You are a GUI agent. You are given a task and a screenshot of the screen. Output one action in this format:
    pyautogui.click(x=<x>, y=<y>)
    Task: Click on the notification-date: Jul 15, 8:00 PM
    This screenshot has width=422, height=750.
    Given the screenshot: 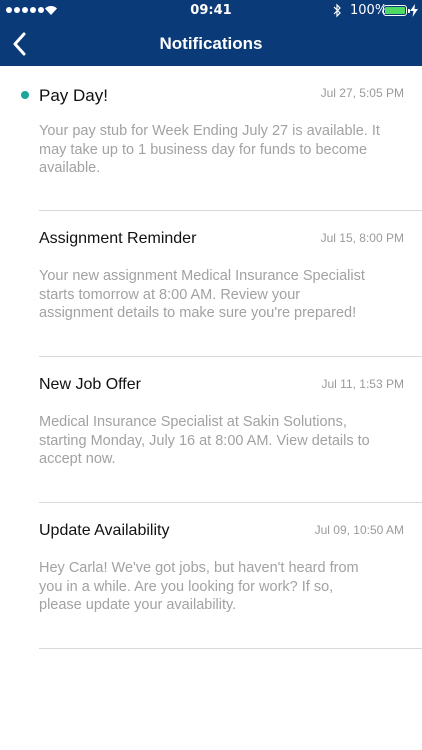 What is the action you would take?
    pyautogui.click(x=362, y=238)
    